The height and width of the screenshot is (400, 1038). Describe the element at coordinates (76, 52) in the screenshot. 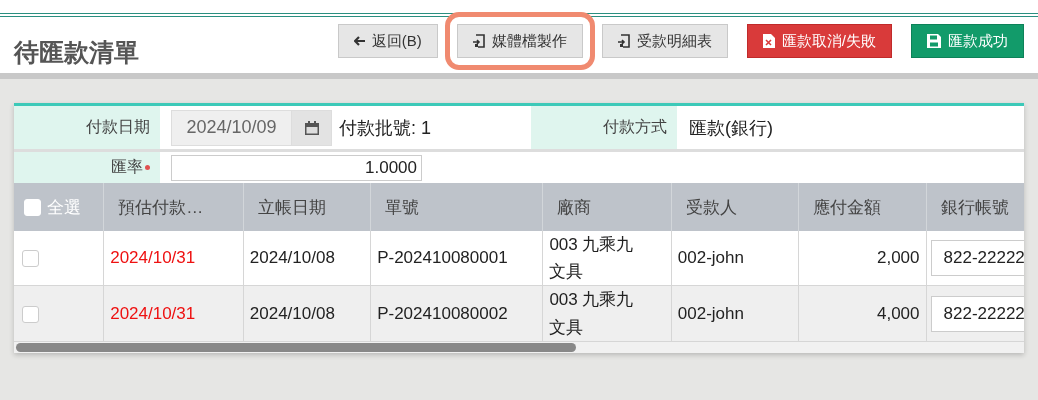

I see `page-title: 待匯款清單` at that location.